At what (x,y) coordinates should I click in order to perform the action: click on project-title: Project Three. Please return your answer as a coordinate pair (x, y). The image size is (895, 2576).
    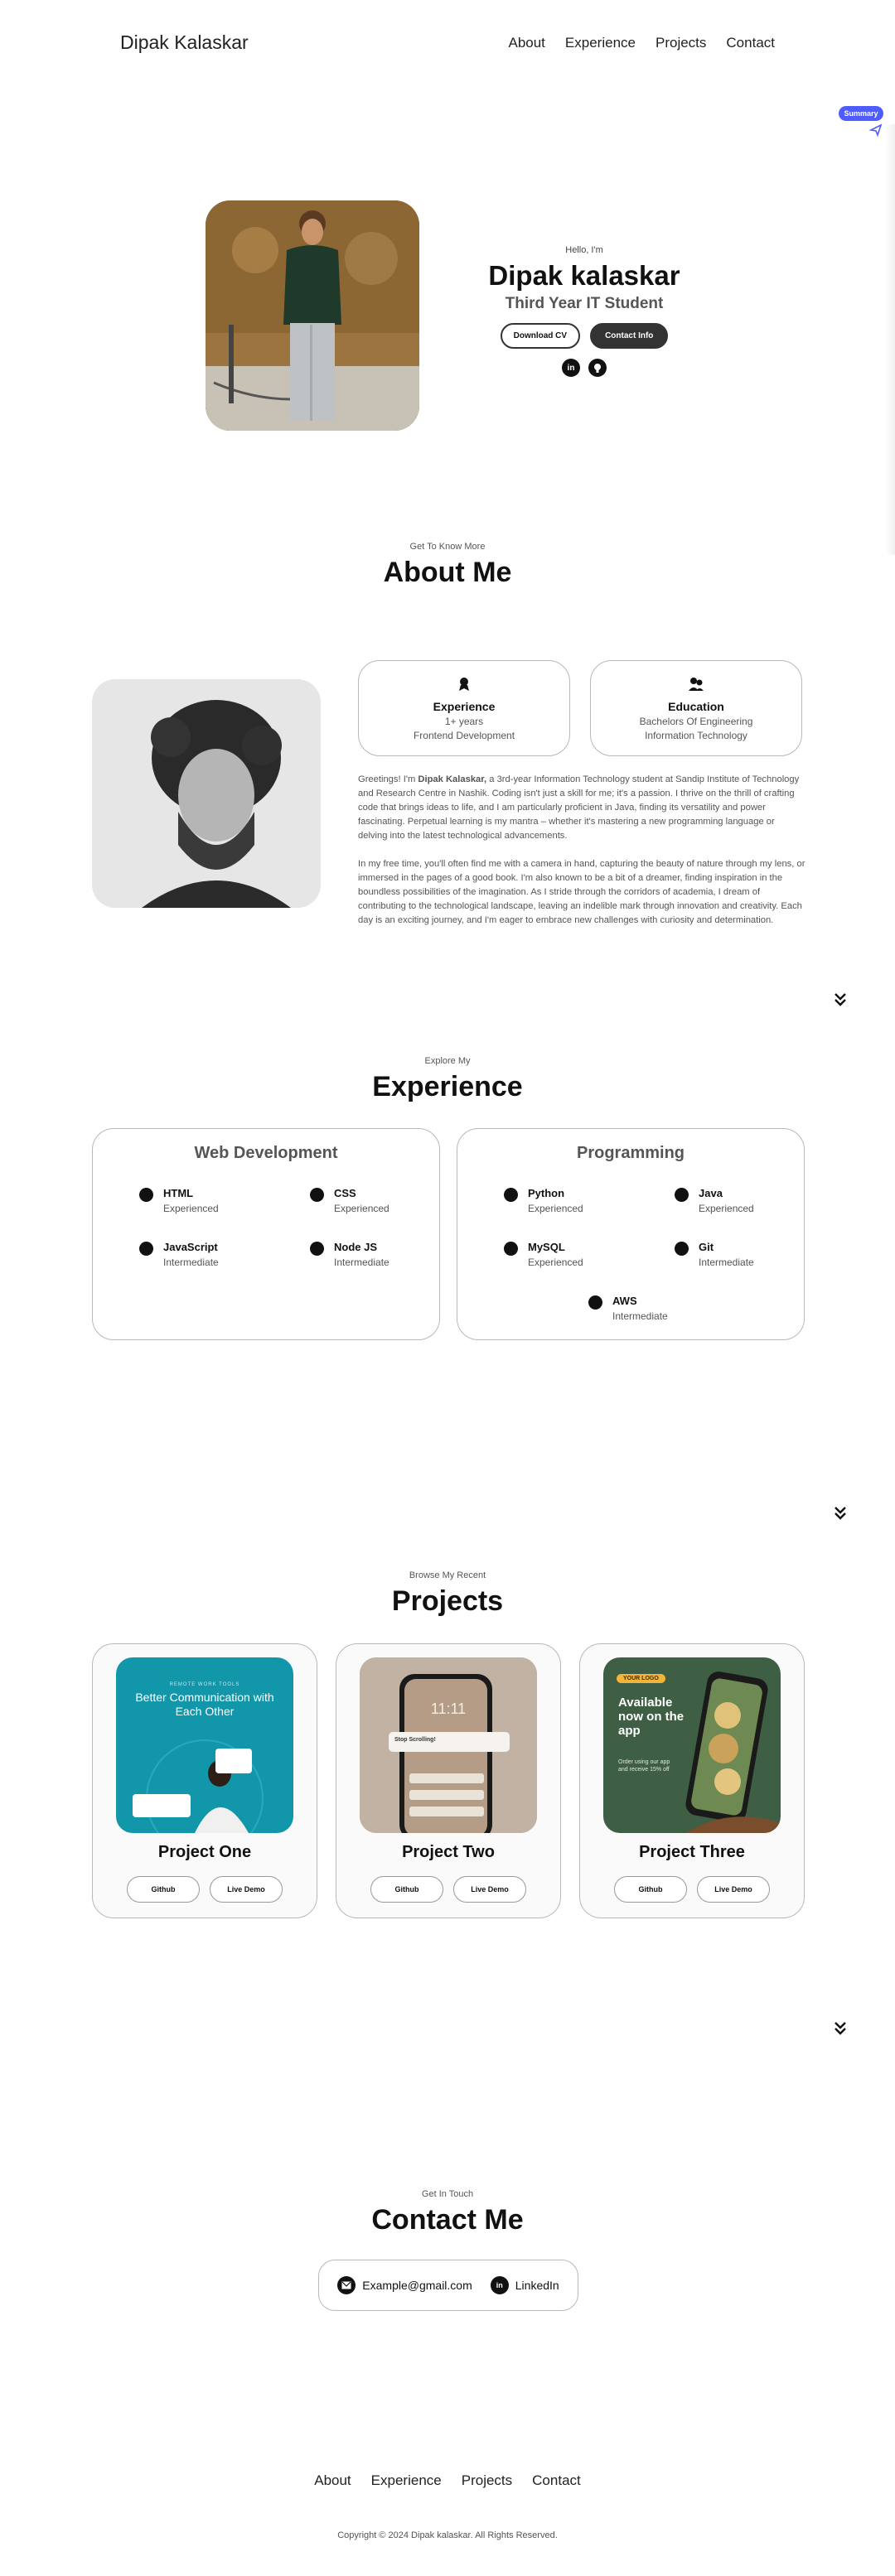
    Looking at the image, I should click on (692, 1852).